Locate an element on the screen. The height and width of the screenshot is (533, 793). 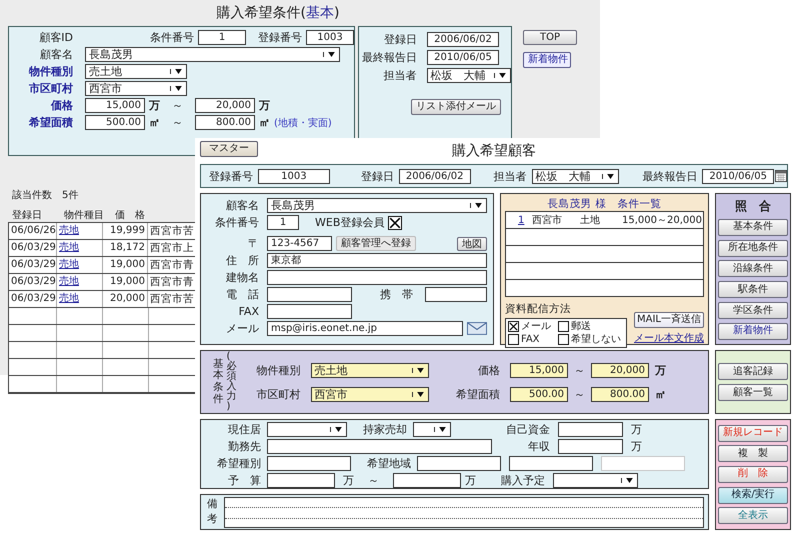
top-button: TOP is located at coordinates (550, 37).